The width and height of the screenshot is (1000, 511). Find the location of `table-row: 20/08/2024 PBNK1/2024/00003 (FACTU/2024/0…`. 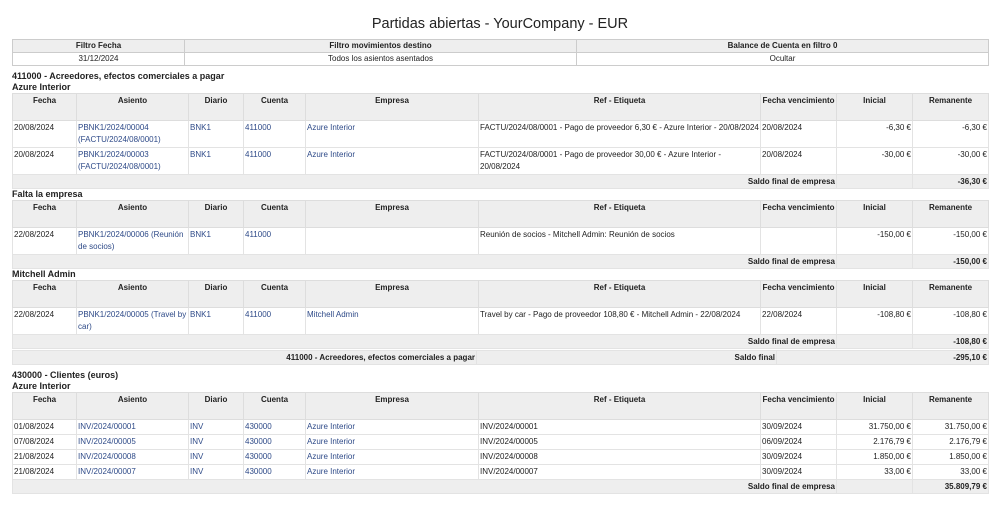

table-row: 20/08/2024 PBNK1/2024/00003 (FACTU/2024/0… is located at coordinates (500, 161).